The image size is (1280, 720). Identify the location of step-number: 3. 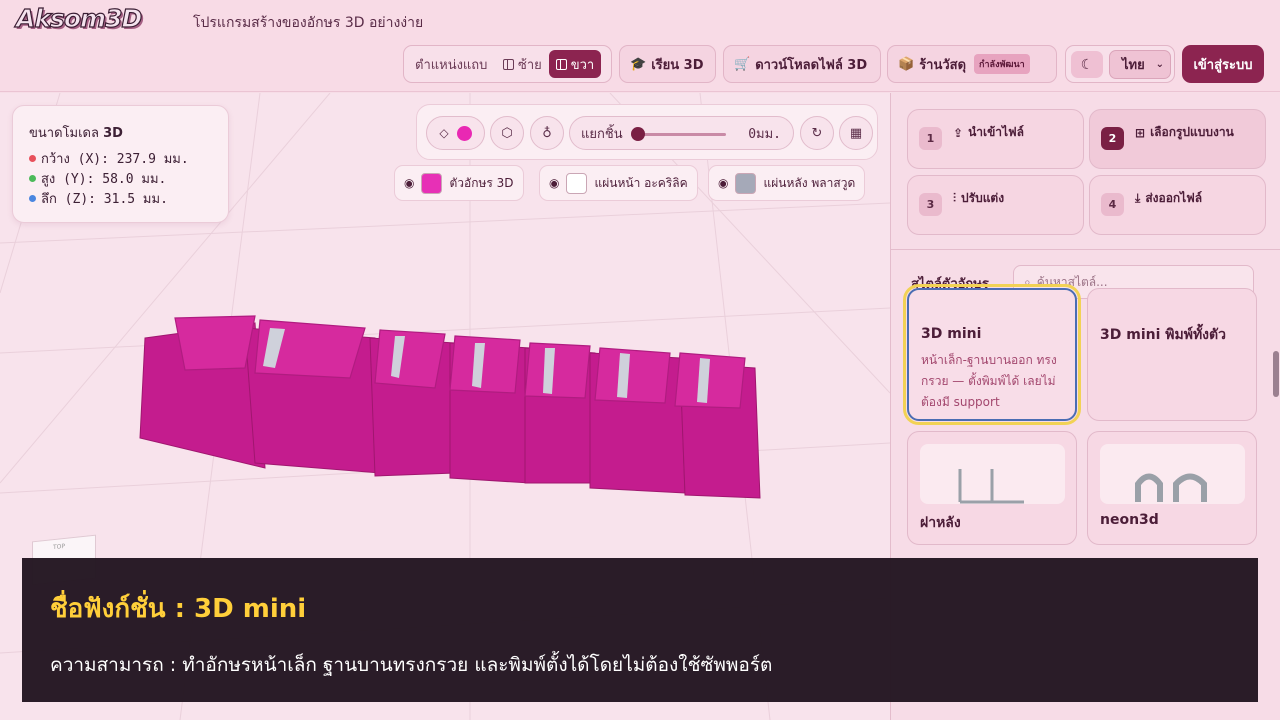
(930, 204).